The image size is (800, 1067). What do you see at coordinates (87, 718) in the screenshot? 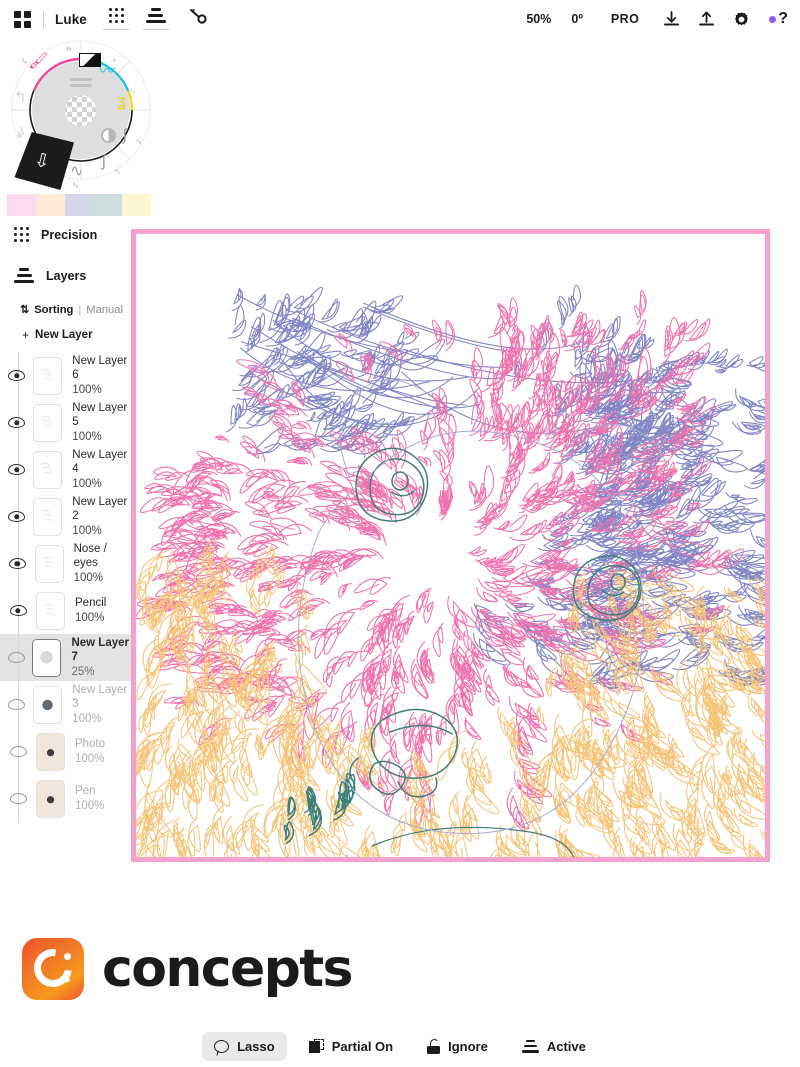
I see `layer-opacity-7: 100%` at bounding box center [87, 718].